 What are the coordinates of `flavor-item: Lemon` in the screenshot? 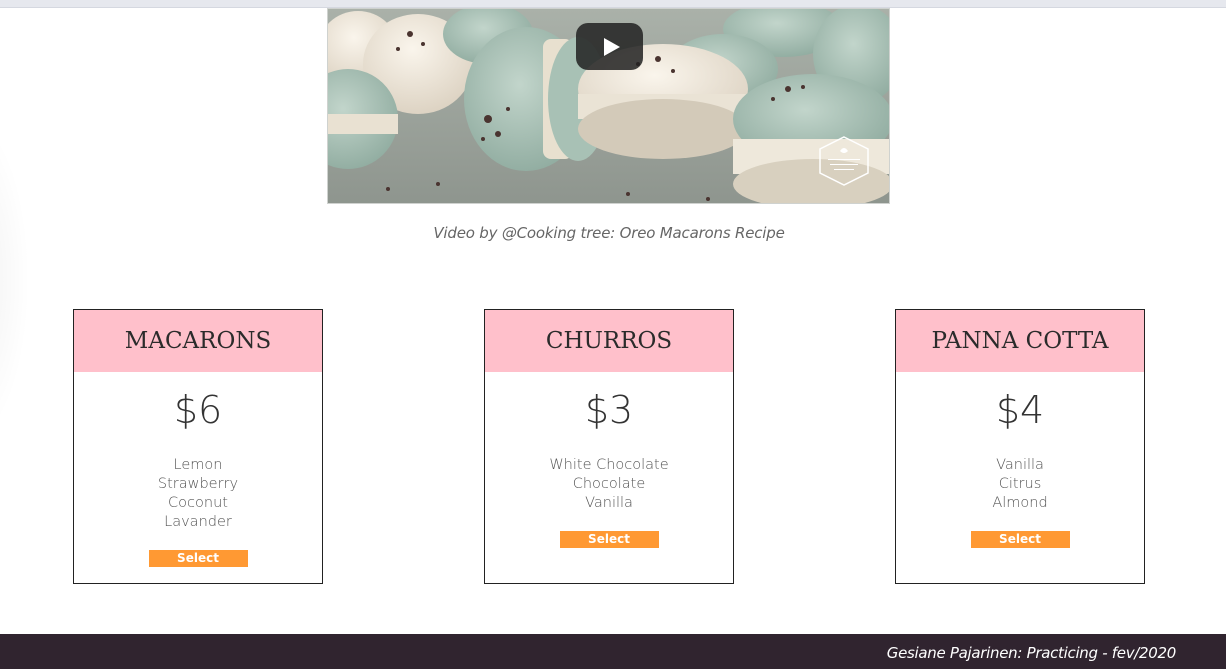 It's located at (198, 465).